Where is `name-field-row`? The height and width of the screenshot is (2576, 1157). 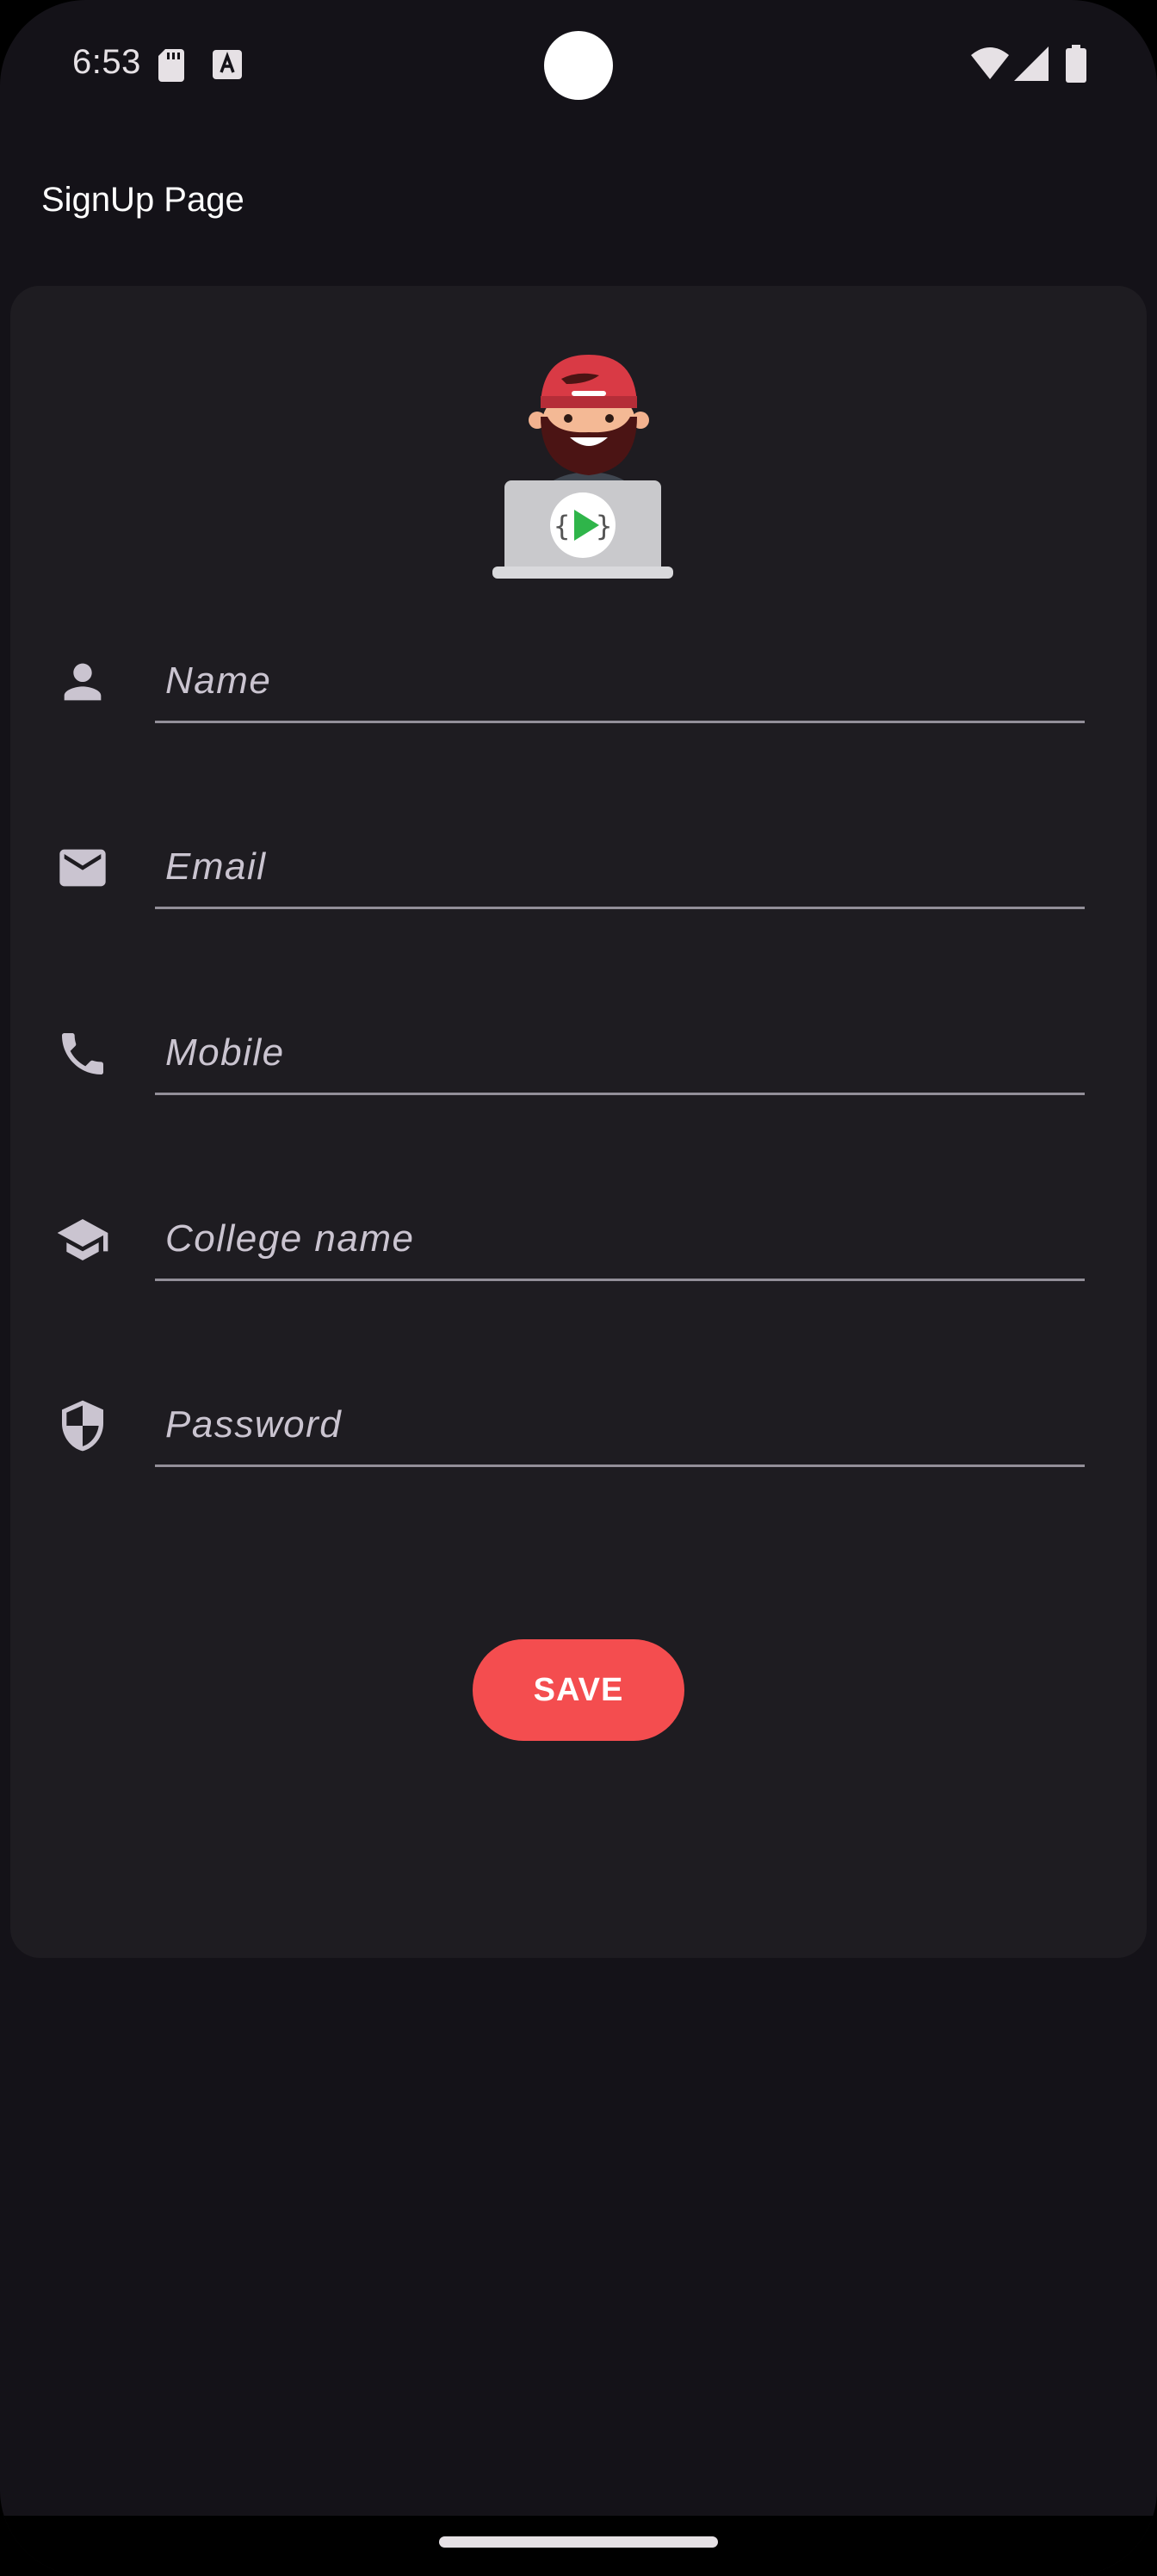
name-field-row is located at coordinates (579, 709).